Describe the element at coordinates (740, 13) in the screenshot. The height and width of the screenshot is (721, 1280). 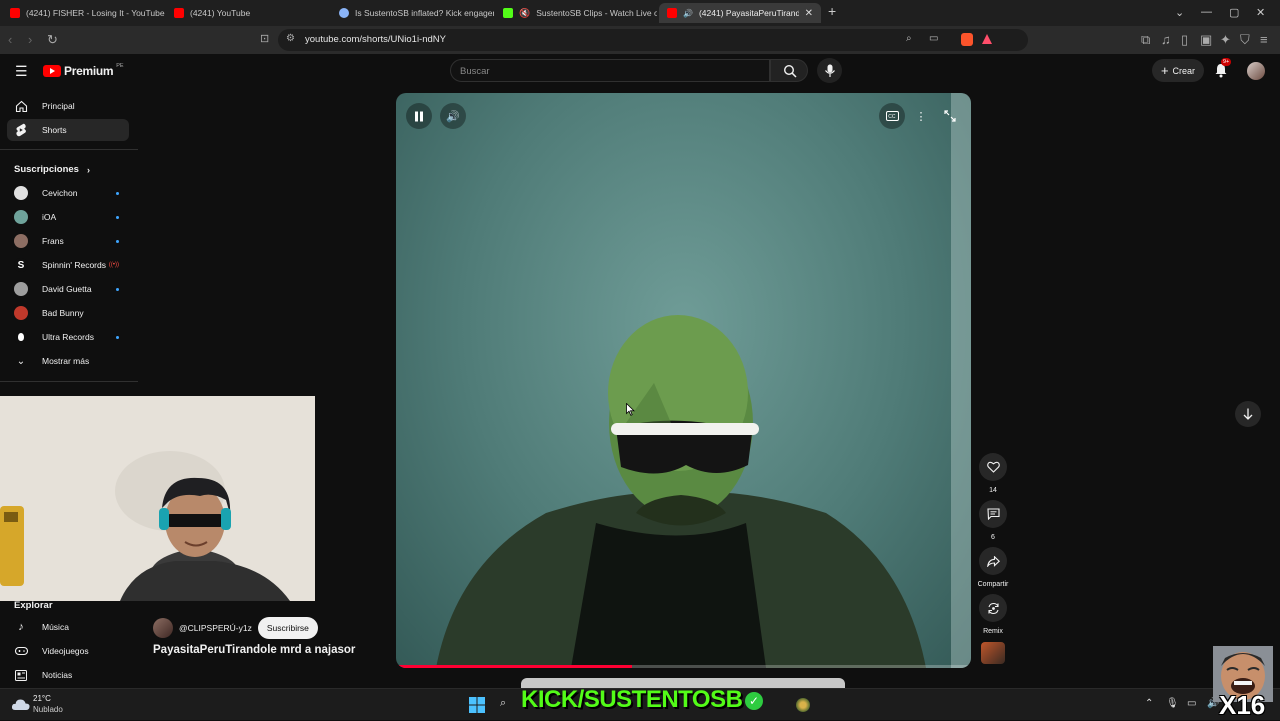
I see `browser-tab-active: 🔊 (4241) PayasitaPeruTirandole ✕` at that location.